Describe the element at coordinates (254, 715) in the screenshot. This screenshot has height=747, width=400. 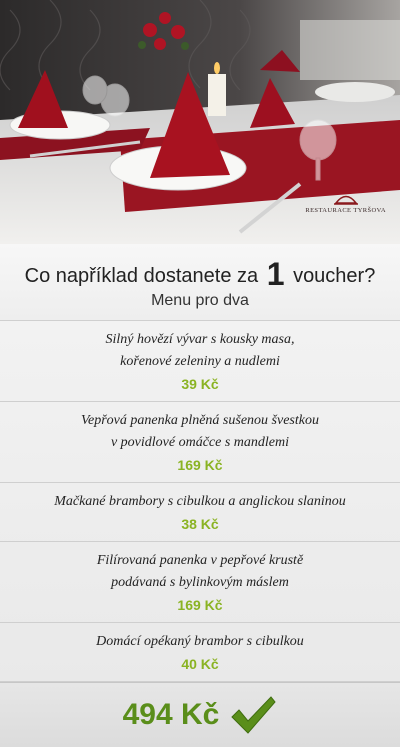
I see `checkmark-icon` at that location.